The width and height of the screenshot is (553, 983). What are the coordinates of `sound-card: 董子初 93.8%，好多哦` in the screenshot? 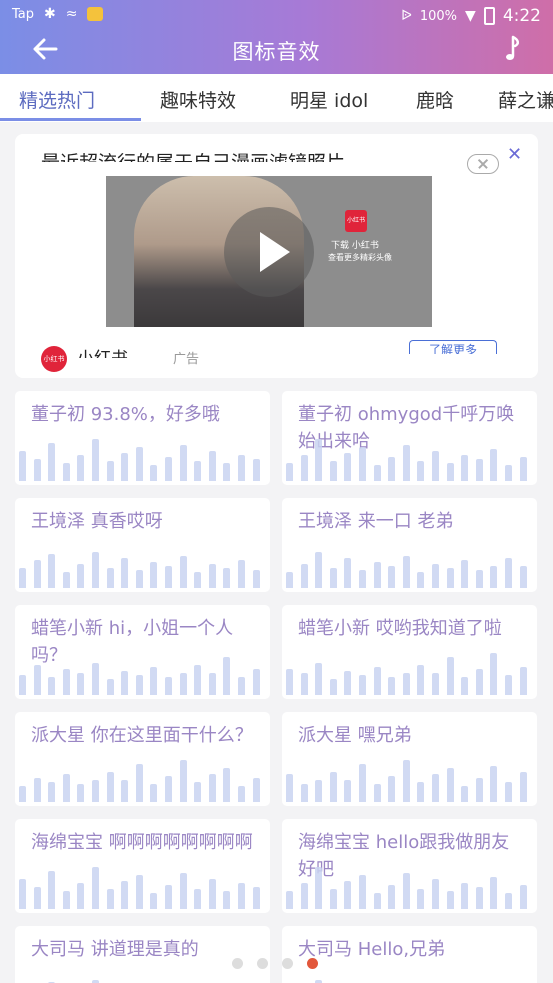 It's located at (142, 438).